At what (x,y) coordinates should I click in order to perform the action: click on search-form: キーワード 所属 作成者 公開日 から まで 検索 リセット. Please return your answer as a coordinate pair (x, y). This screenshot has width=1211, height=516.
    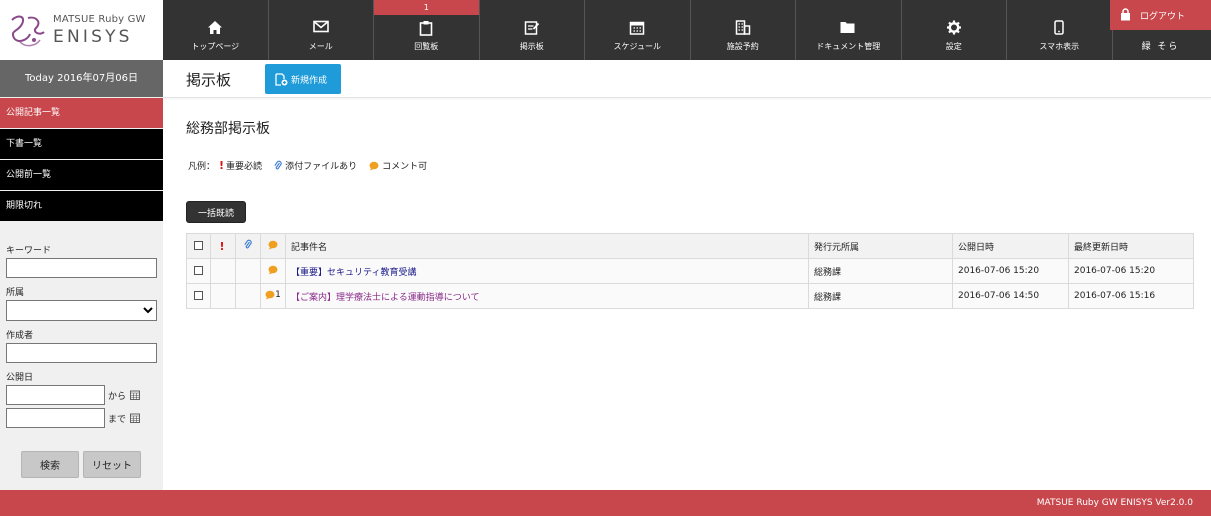
    Looking at the image, I should click on (81, 349).